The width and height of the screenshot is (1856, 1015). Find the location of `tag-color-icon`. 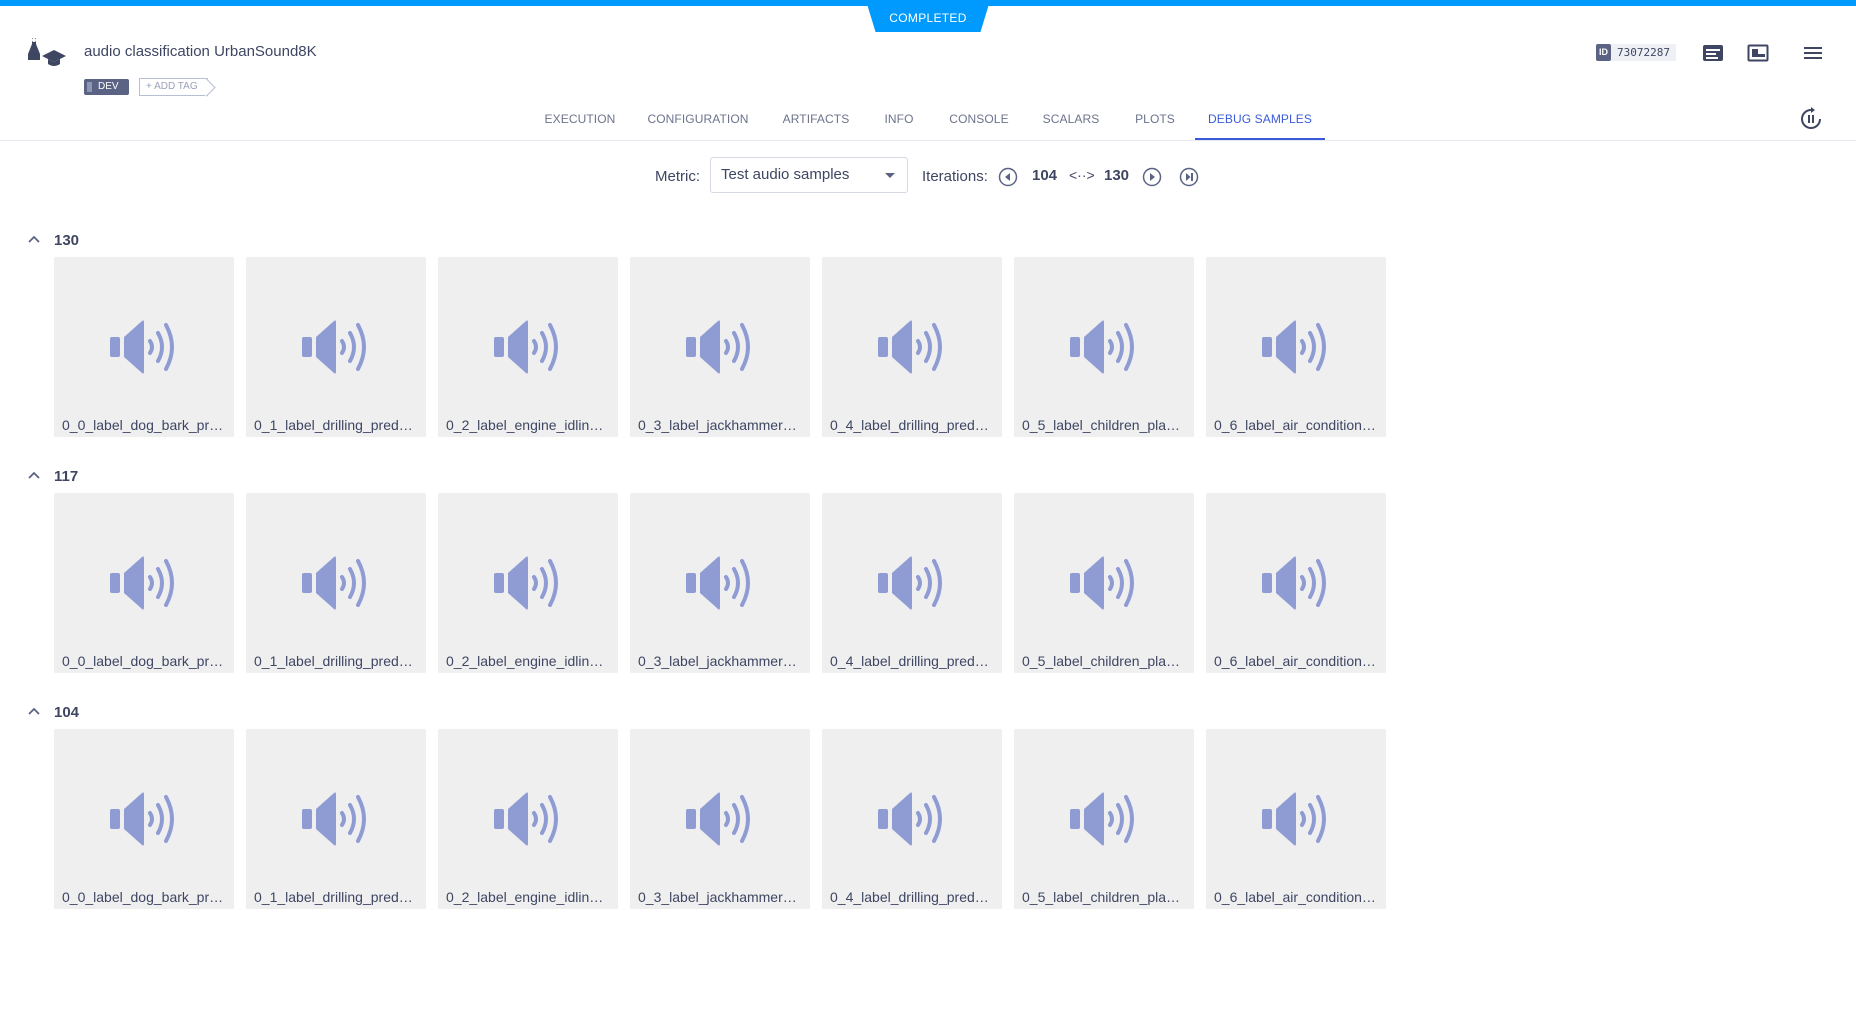

tag-color-icon is located at coordinates (89, 87).